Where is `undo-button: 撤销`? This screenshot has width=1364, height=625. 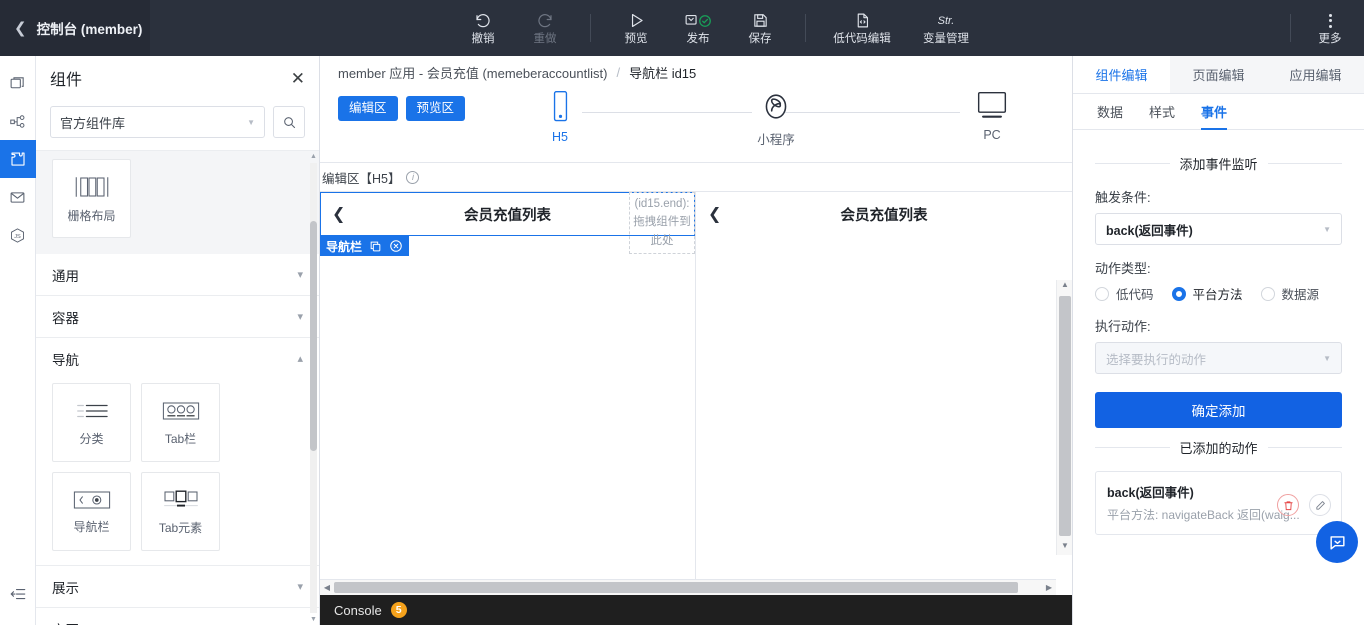
undo-button: 撤销 is located at coordinates (483, 28).